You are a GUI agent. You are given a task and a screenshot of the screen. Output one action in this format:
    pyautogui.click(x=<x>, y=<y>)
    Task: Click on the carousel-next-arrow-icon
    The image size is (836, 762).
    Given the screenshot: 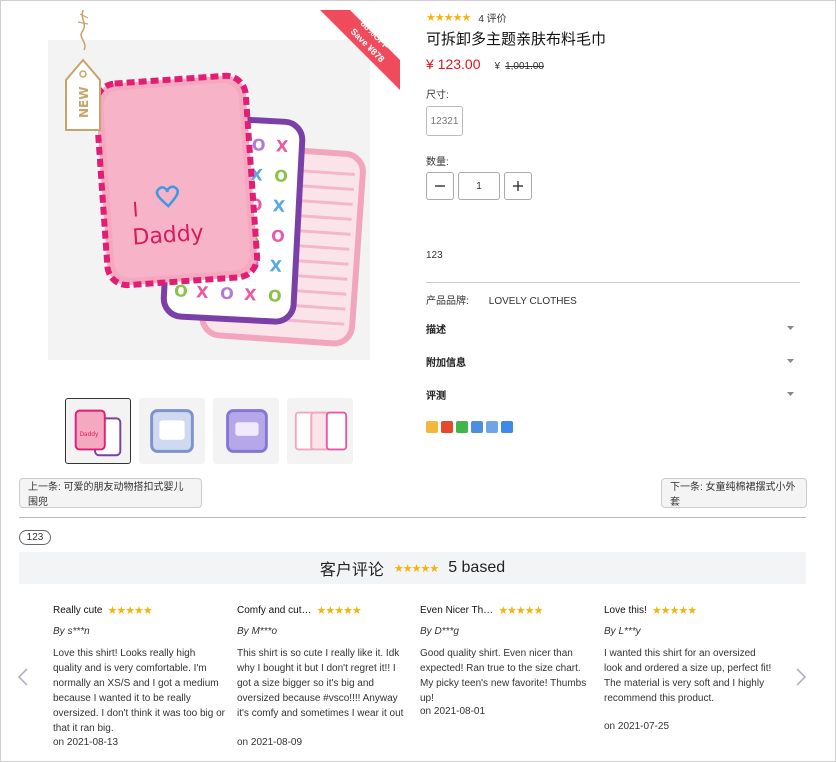 What is the action you would take?
    pyautogui.click(x=801, y=677)
    